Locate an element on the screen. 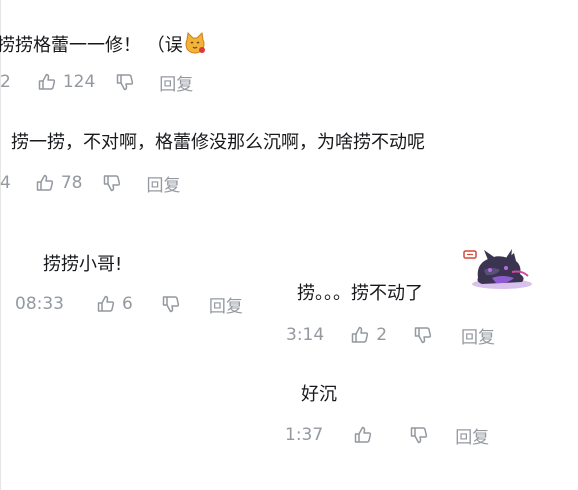  like-button: 6 is located at coordinates (114, 304).